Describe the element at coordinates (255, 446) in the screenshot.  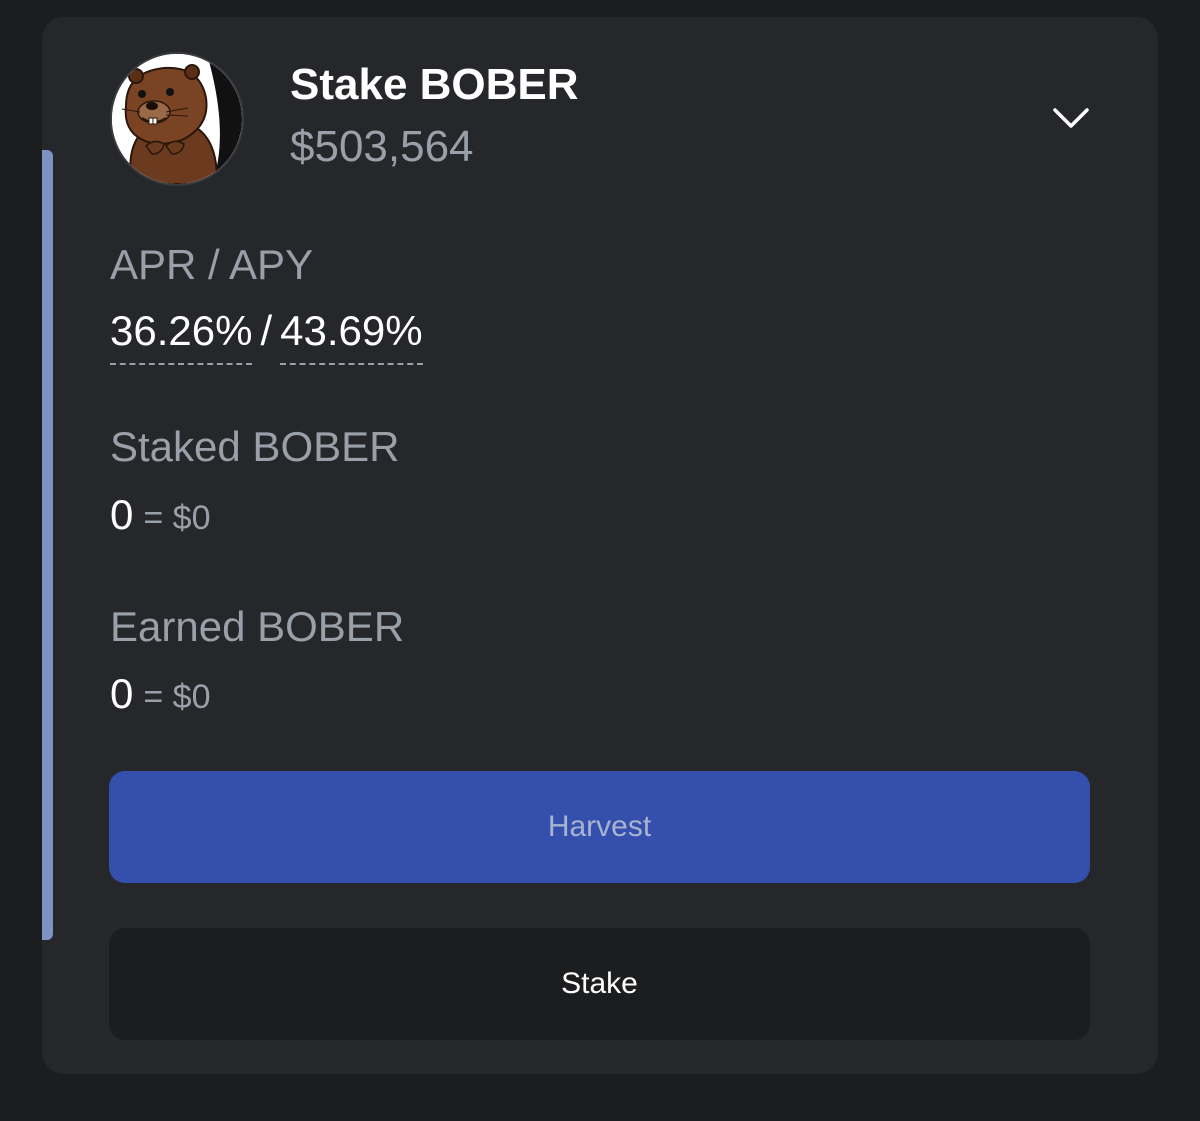
I see `staked-label: Staked BOBER` at that location.